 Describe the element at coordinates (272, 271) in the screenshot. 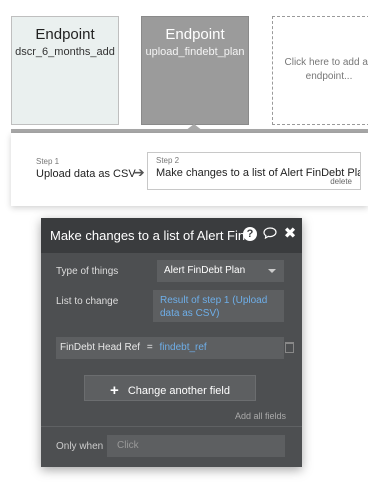

I see `chevron-down-icon` at that location.